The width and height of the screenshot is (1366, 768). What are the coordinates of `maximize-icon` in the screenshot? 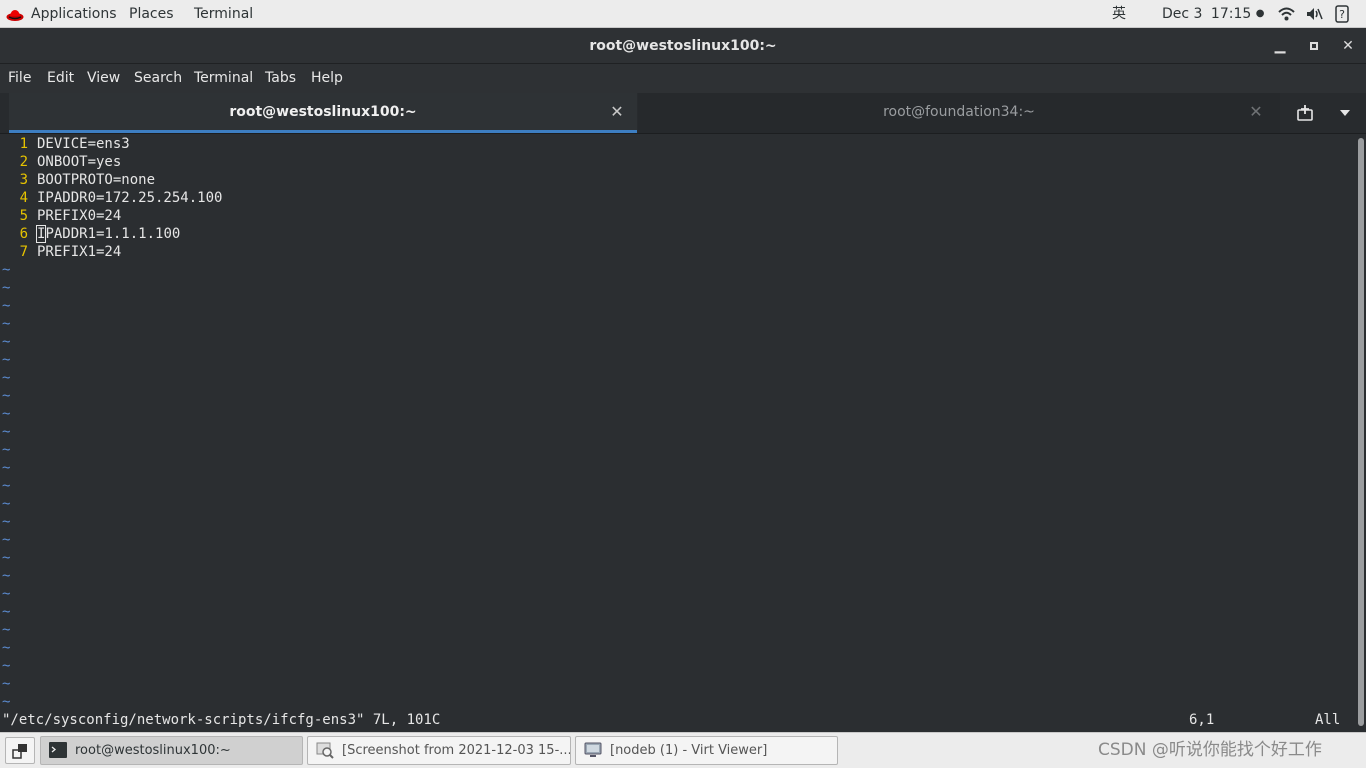 It's located at (1314, 46).